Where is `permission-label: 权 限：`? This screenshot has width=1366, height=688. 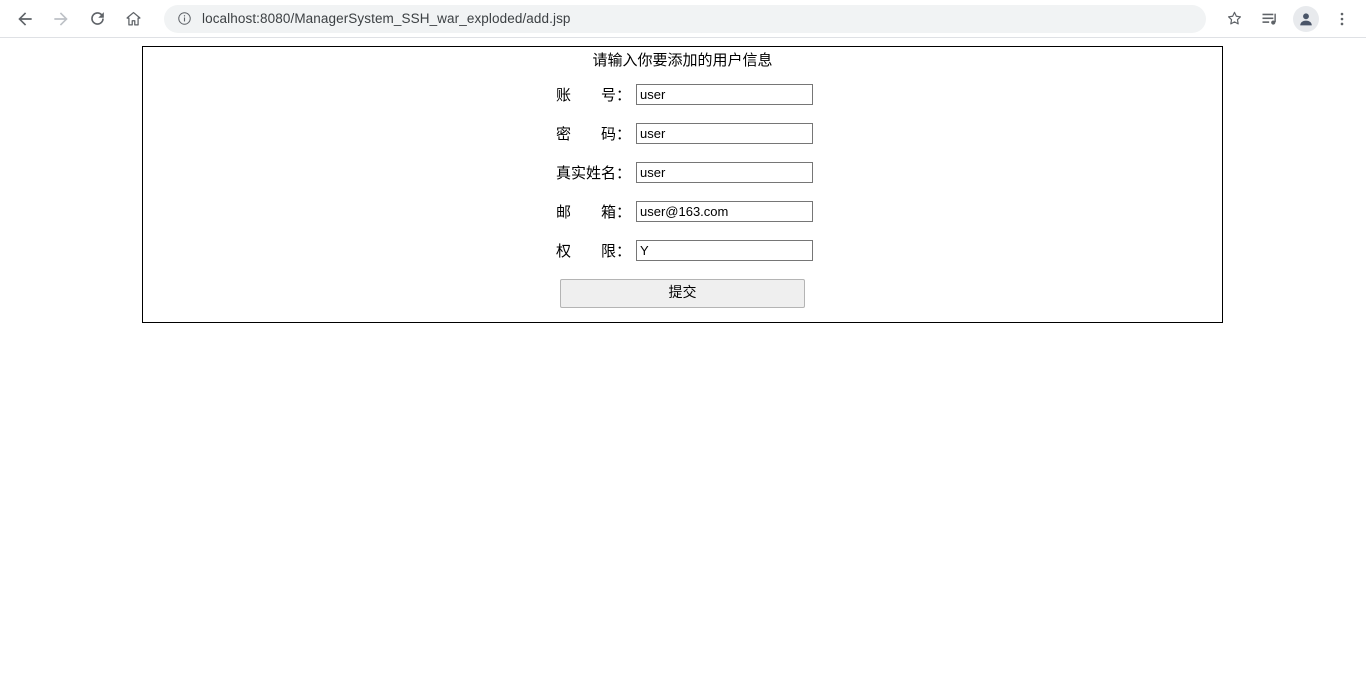 permission-label: 权 限： is located at coordinates (594, 250).